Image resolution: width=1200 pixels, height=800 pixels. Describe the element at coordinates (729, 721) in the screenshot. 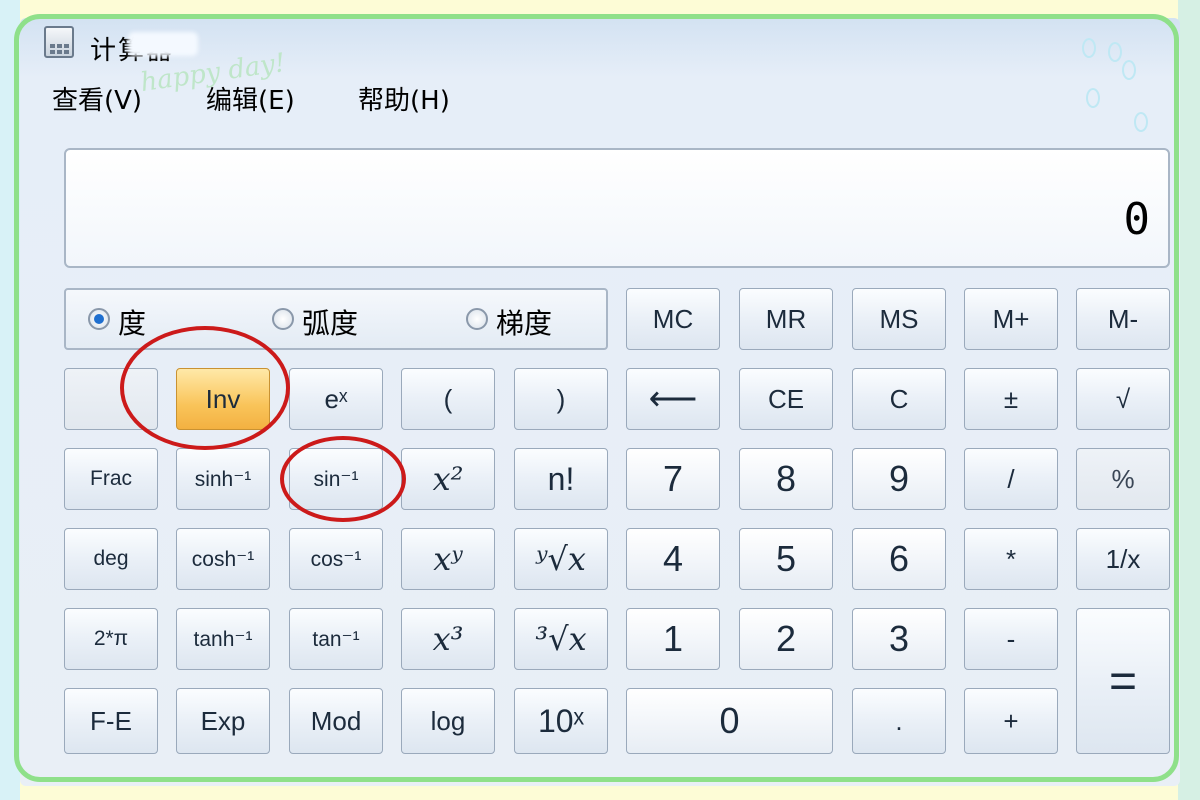

I see `digit-0-button: 0` at that location.